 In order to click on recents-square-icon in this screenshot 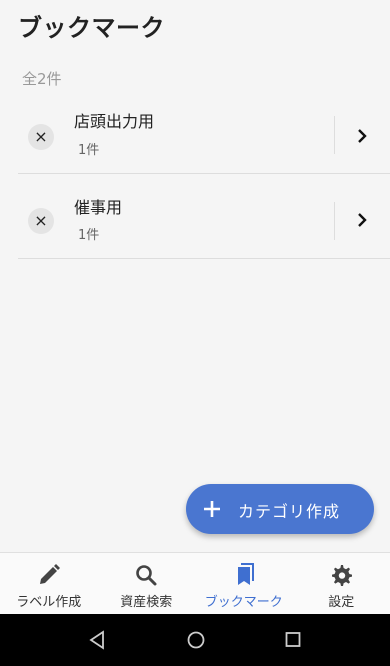, I will do `click(293, 640)`.